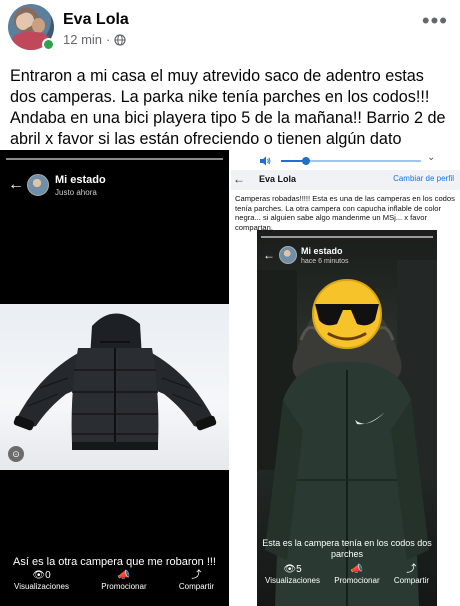 The width and height of the screenshot is (460, 606). I want to click on inner-promote-label: Promocionar, so click(357, 580).